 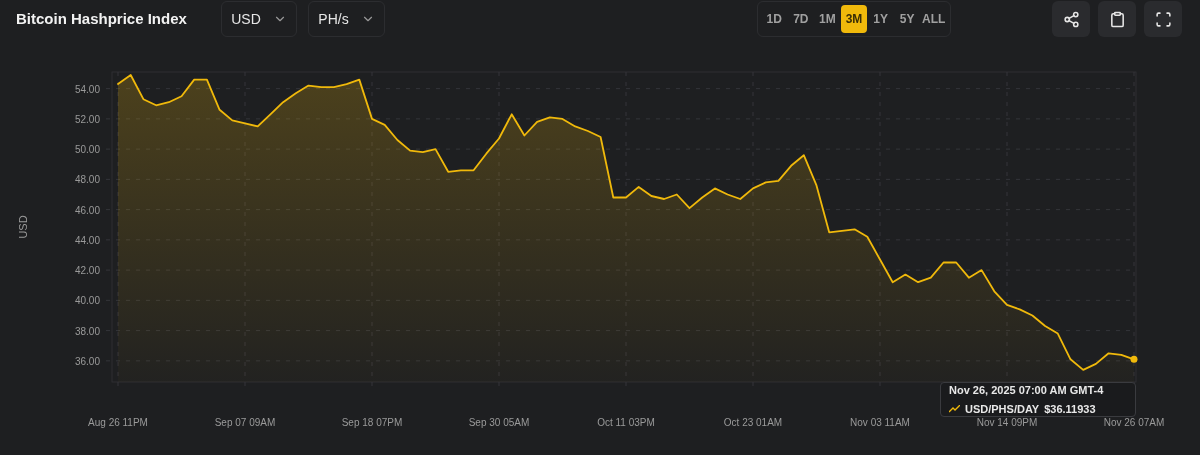 What do you see at coordinates (87, 119) in the screenshot?
I see `y-tick-label: 52.00` at bounding box center [87, 119].